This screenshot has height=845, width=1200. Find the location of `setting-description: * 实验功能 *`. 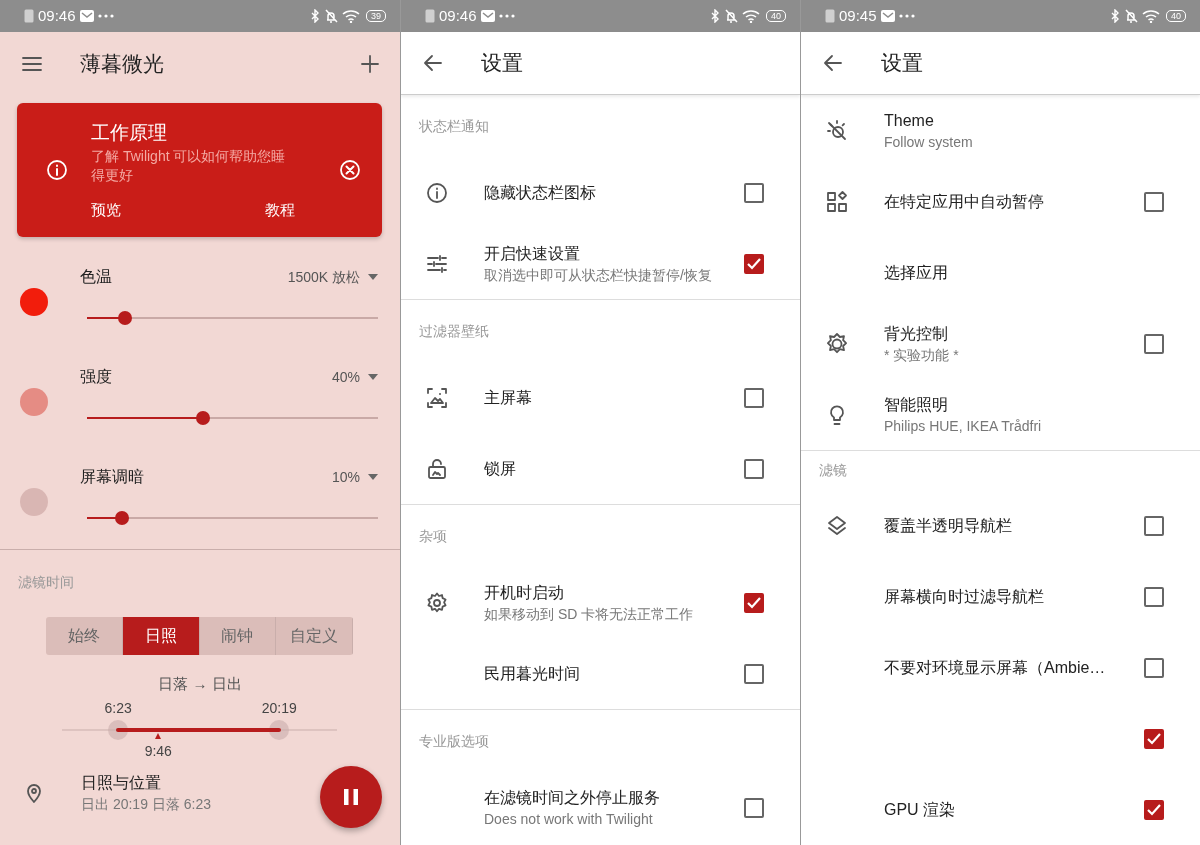

setting-description: * 实验功能 * is located at coordinates (922, 355).